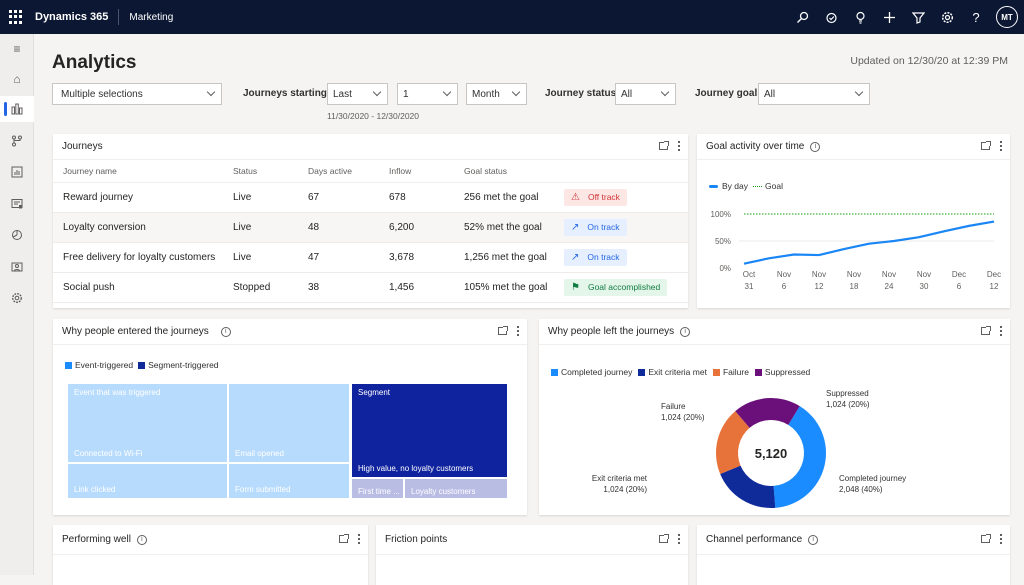 This screenshot has height=585, width=1024. What do you see at coordinates (141, 365) in the screenshot?
I see `legend-swatch-segment` at bounding box center [141, 365].